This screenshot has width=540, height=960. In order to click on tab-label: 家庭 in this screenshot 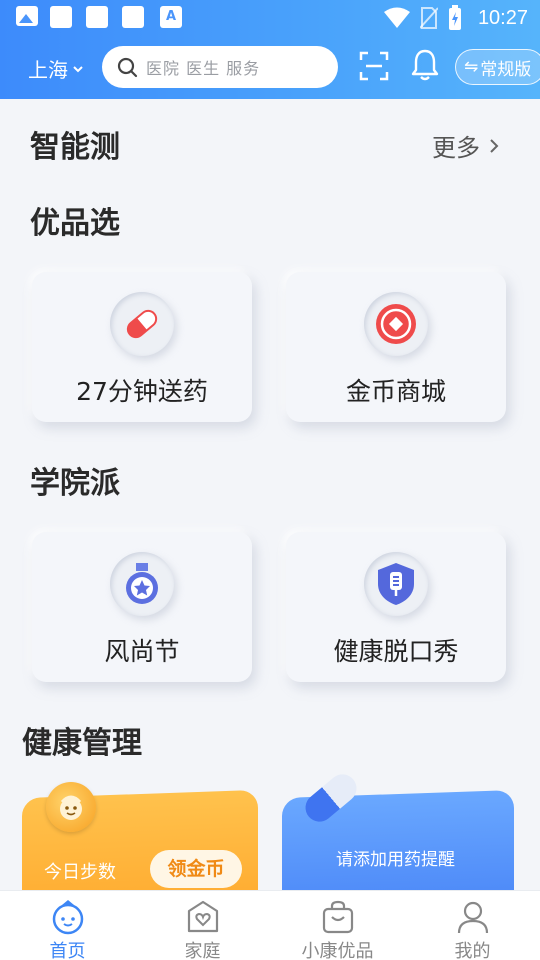, I will do `click(202, 950)`.